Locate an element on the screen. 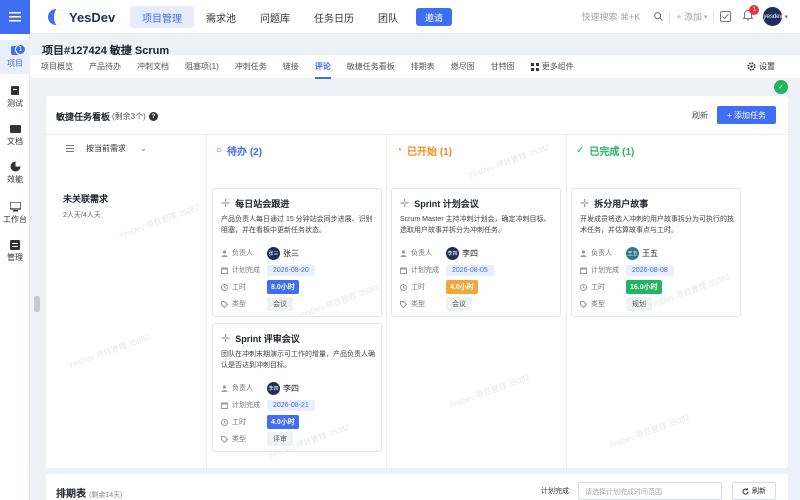 Image resolution: width=800 pixels, height=500 pixels. checklist-icon is located at coordinates (726, 16).